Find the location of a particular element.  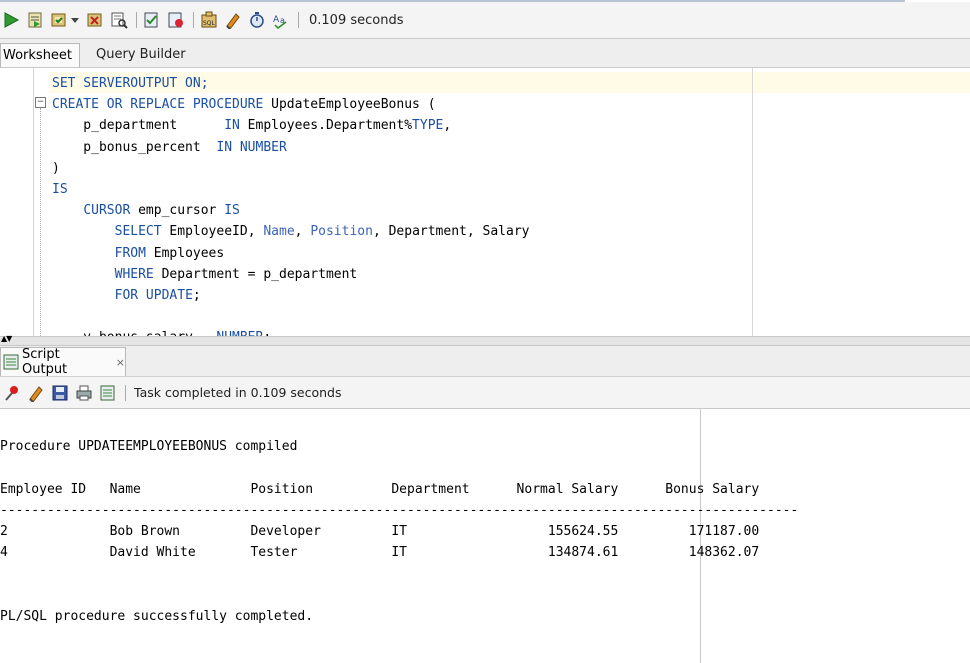

script-output-label: Script Output is located at coordinates (45, 362).